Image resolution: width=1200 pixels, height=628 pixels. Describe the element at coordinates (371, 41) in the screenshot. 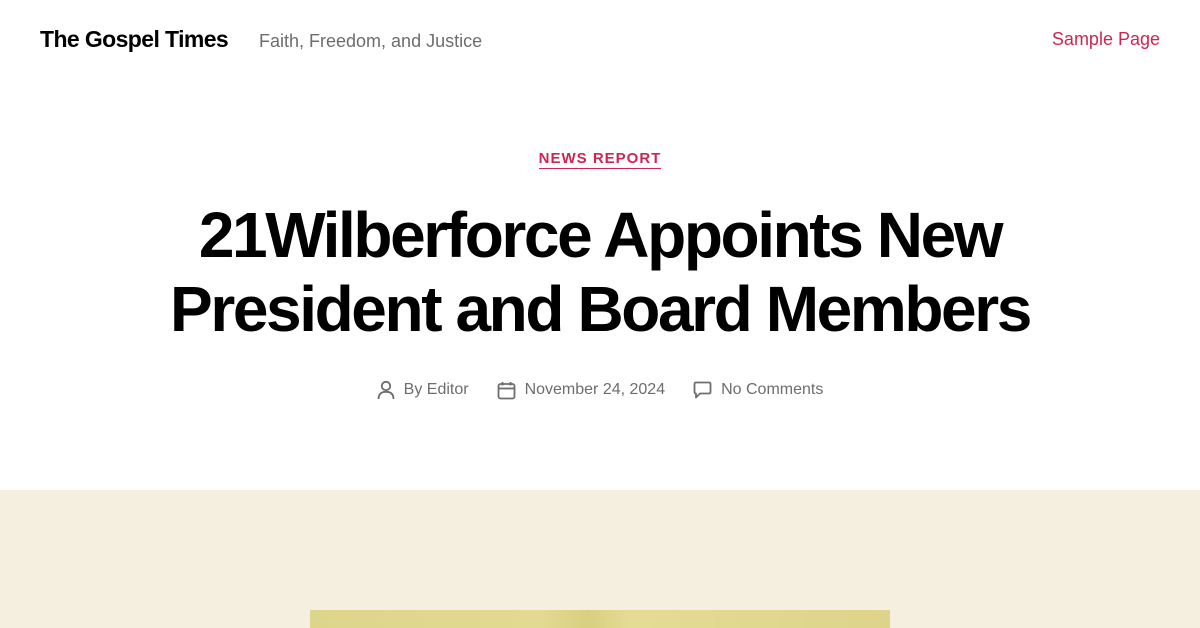

I see `site-description: Faith, Freedom, and Justice` at that location.